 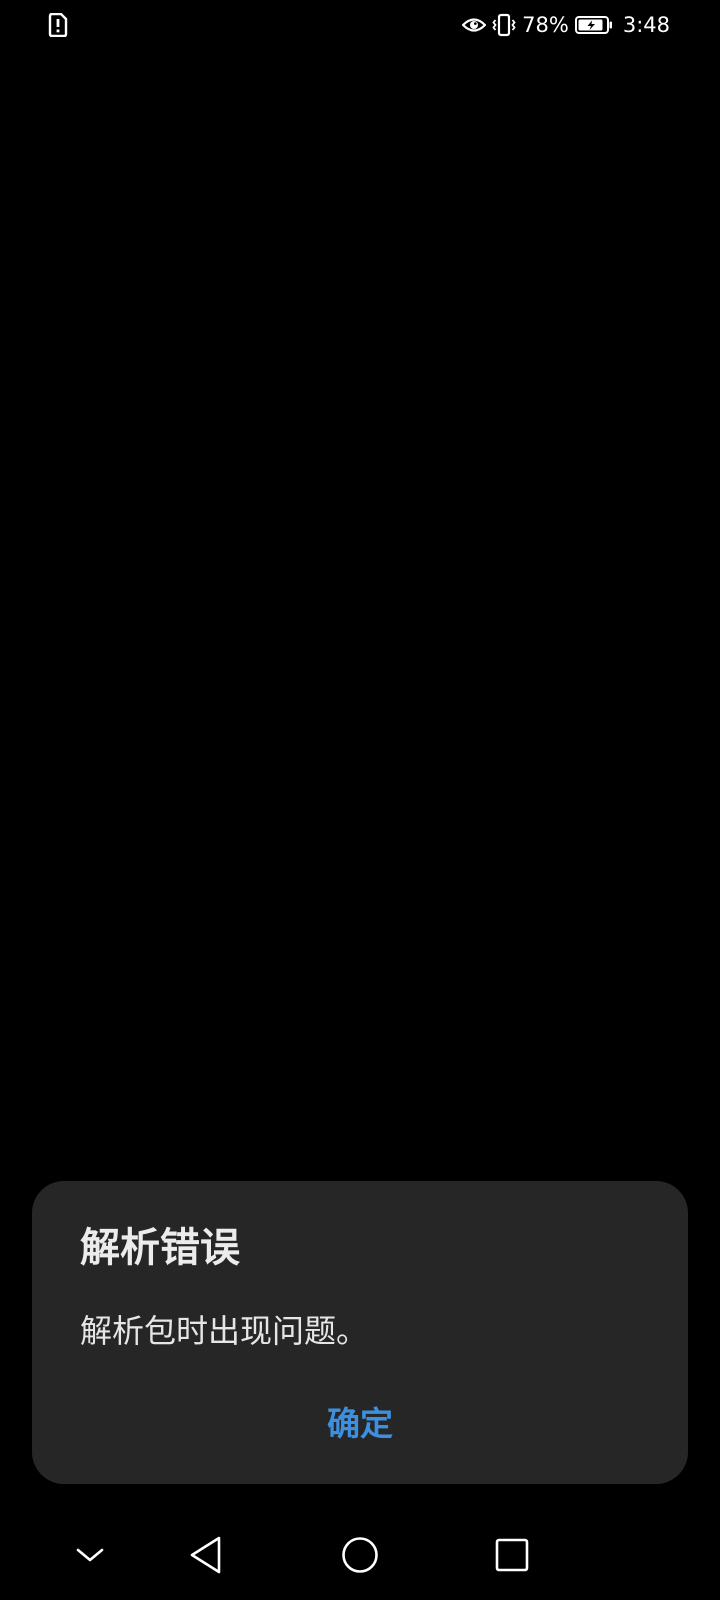 I want to click on dialog-title: 解析错误, so click(x=160, y=1248).